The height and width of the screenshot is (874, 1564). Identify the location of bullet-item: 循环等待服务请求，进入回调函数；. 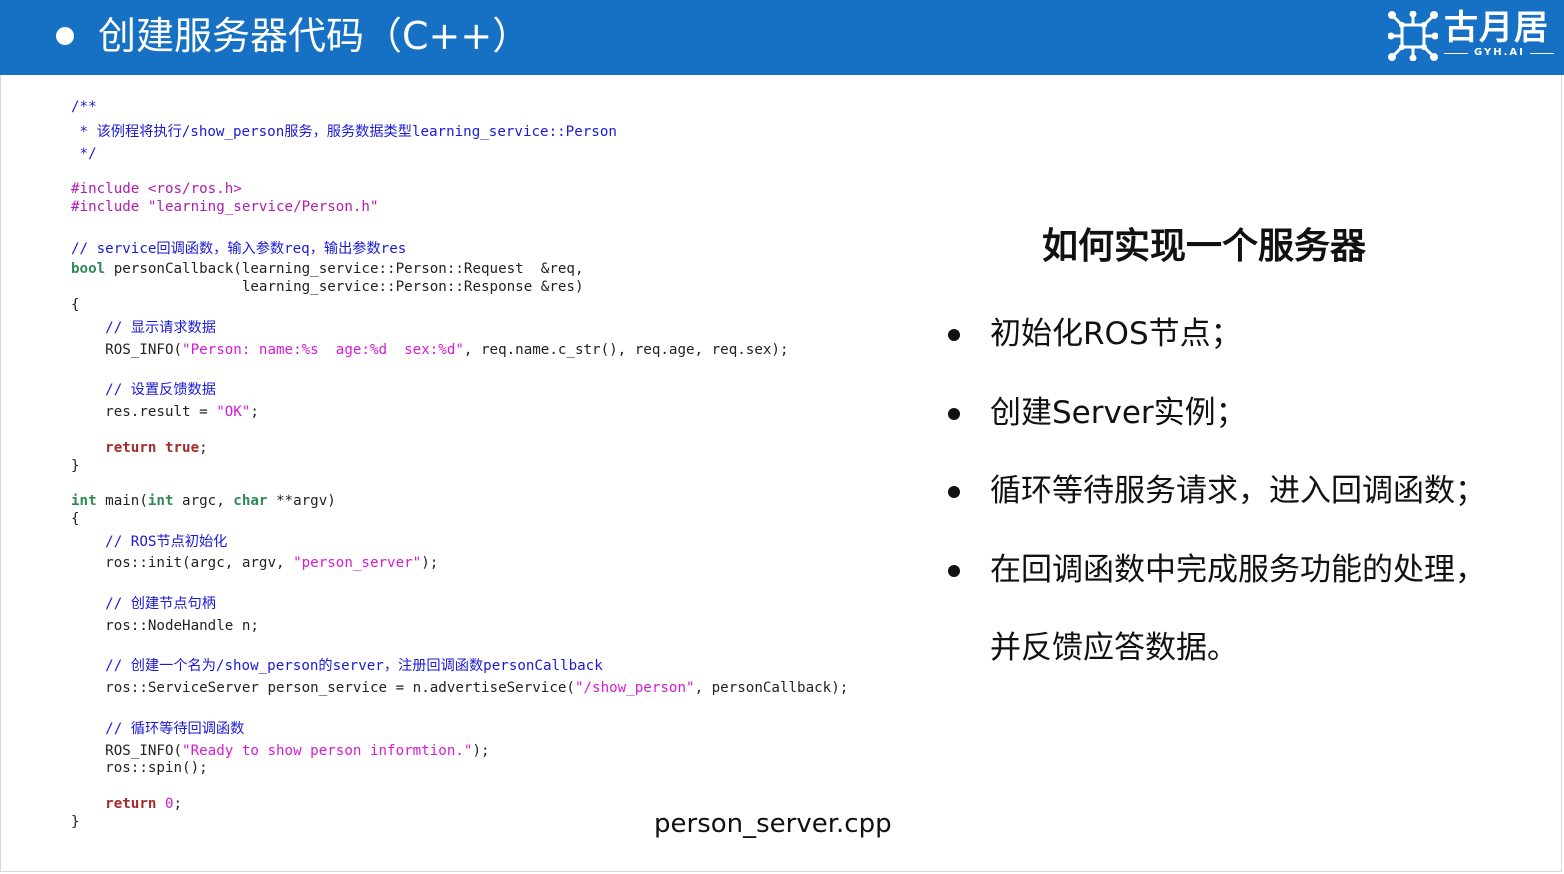
(1248, 489).